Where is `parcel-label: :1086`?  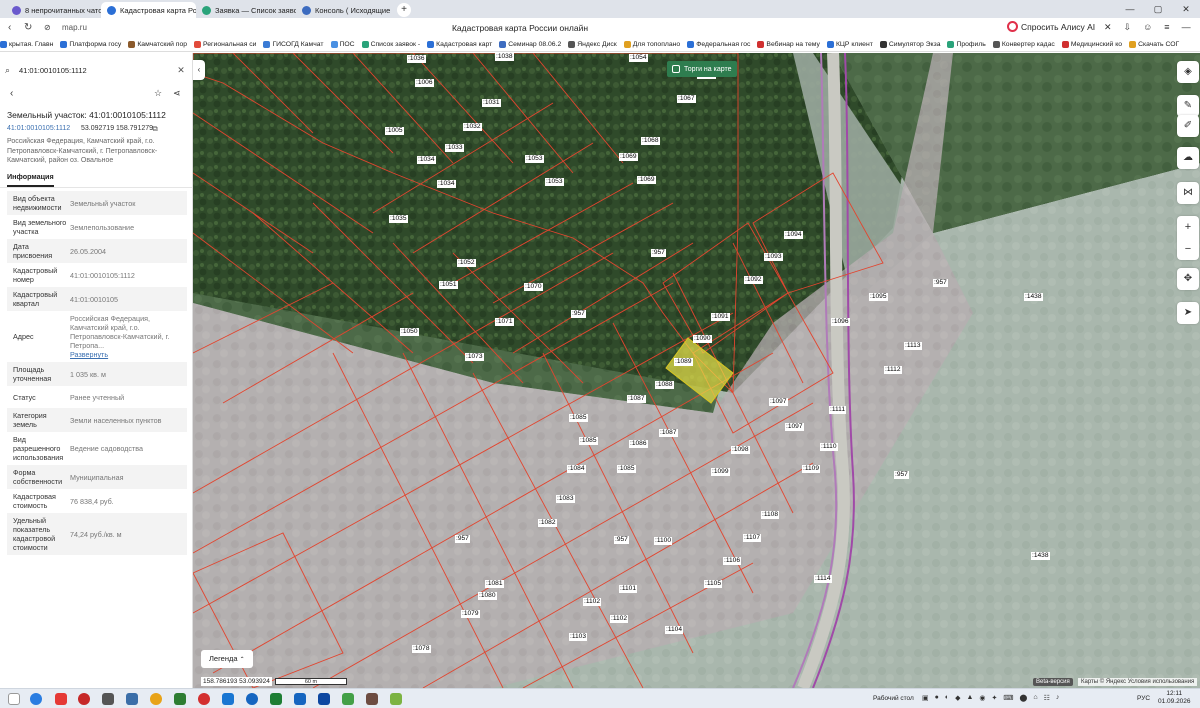
parcel-label: :1086 is located at coordinates (638, 444).